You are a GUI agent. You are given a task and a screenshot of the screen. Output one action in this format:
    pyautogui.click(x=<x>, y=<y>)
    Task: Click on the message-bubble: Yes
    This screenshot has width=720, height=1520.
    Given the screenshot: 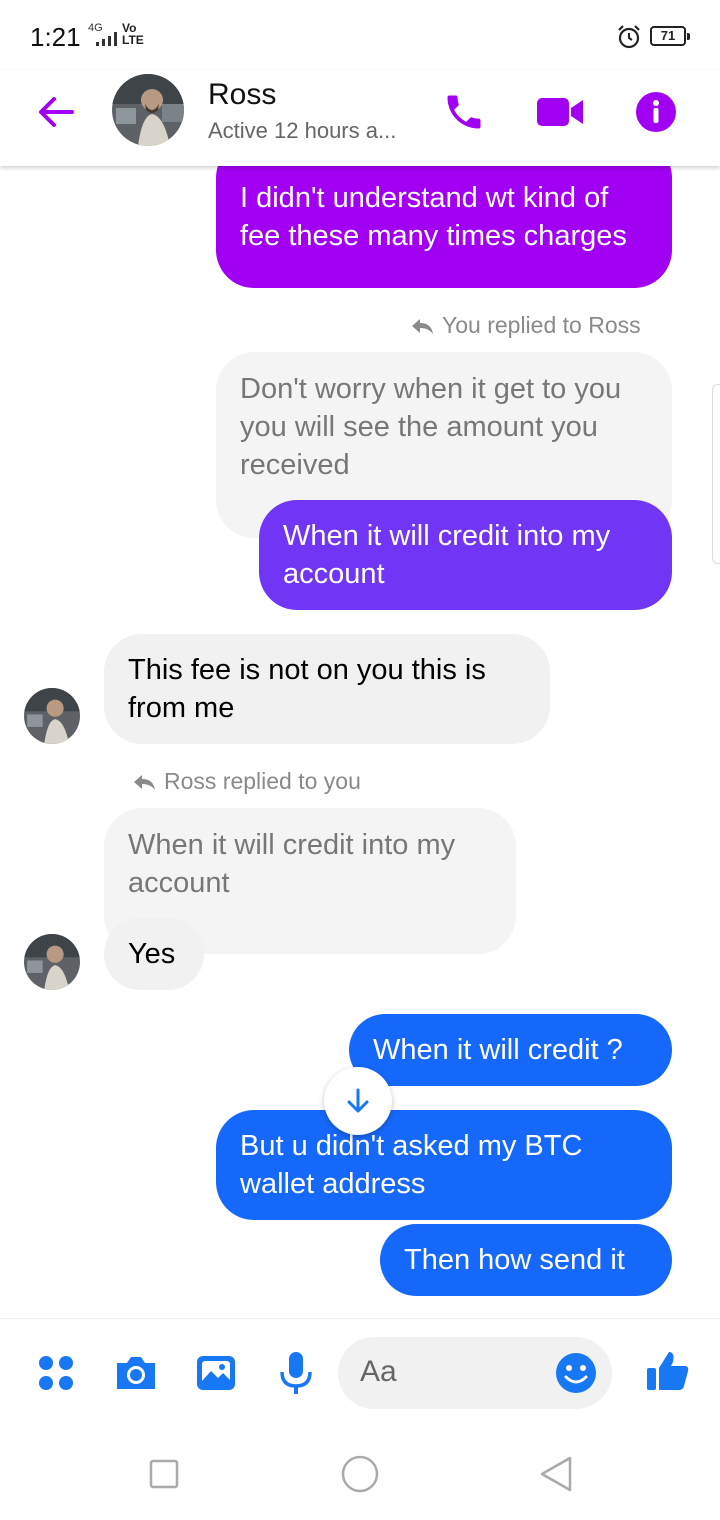 What is the action you would take?
    pyautogui.click(x=154, y=954)
    